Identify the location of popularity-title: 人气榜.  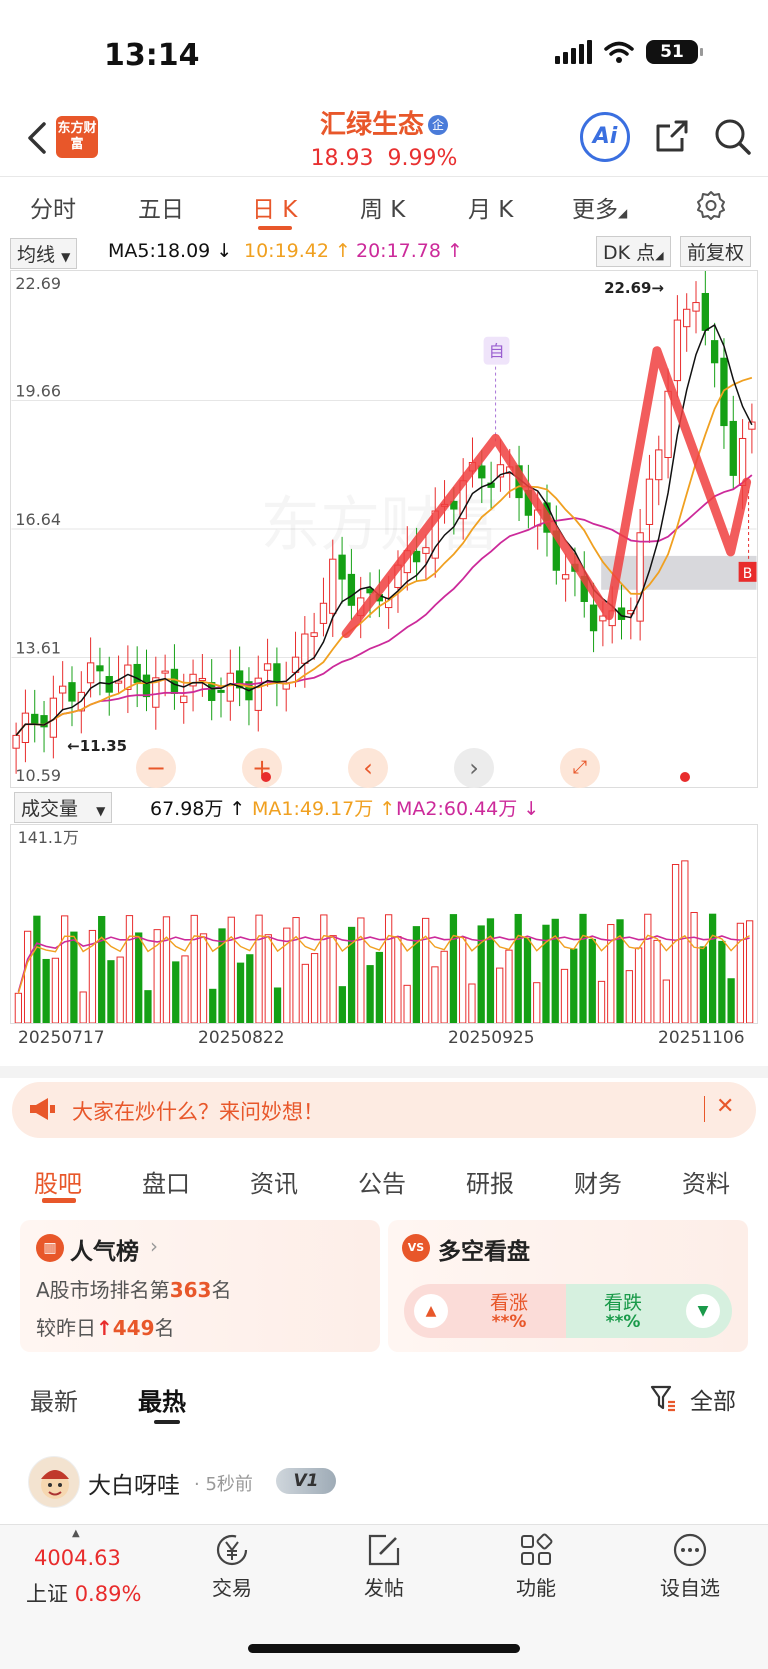
(104, 1252).